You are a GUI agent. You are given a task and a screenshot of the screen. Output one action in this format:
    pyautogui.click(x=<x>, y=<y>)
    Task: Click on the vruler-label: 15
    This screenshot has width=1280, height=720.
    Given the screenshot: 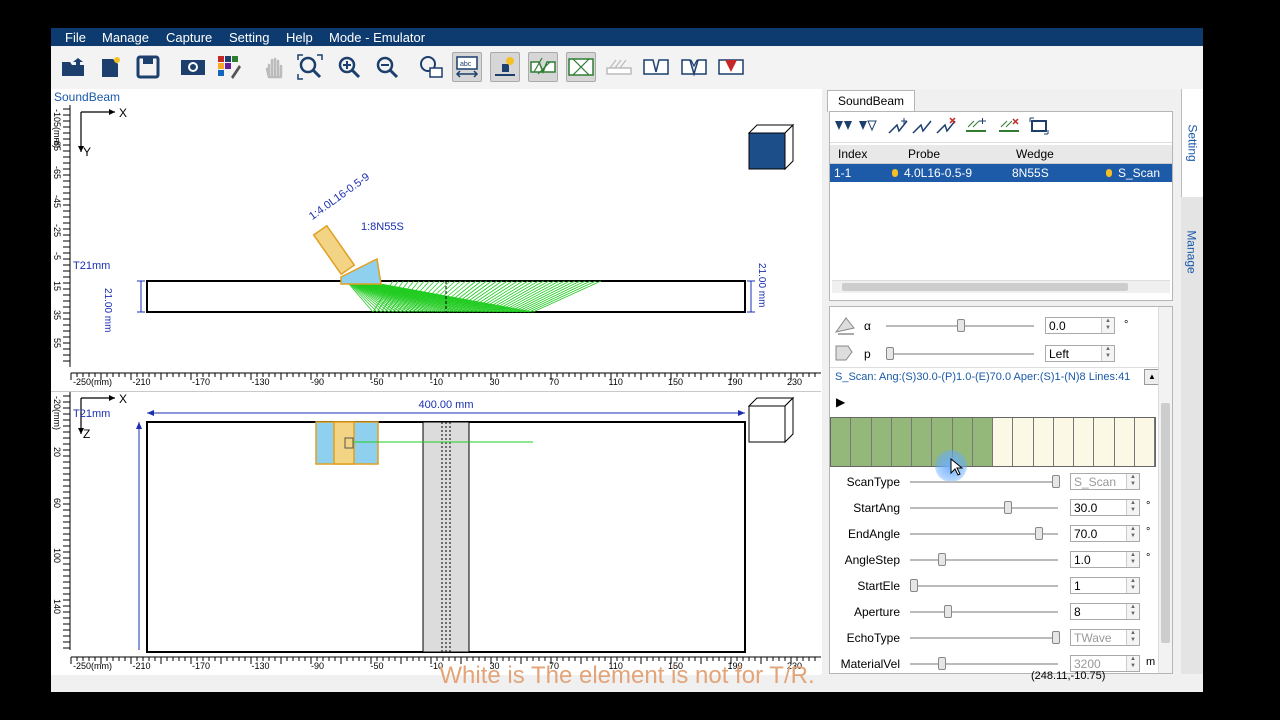 What is the action you would take?
    pyautogui.click(x=57, y=286)
    